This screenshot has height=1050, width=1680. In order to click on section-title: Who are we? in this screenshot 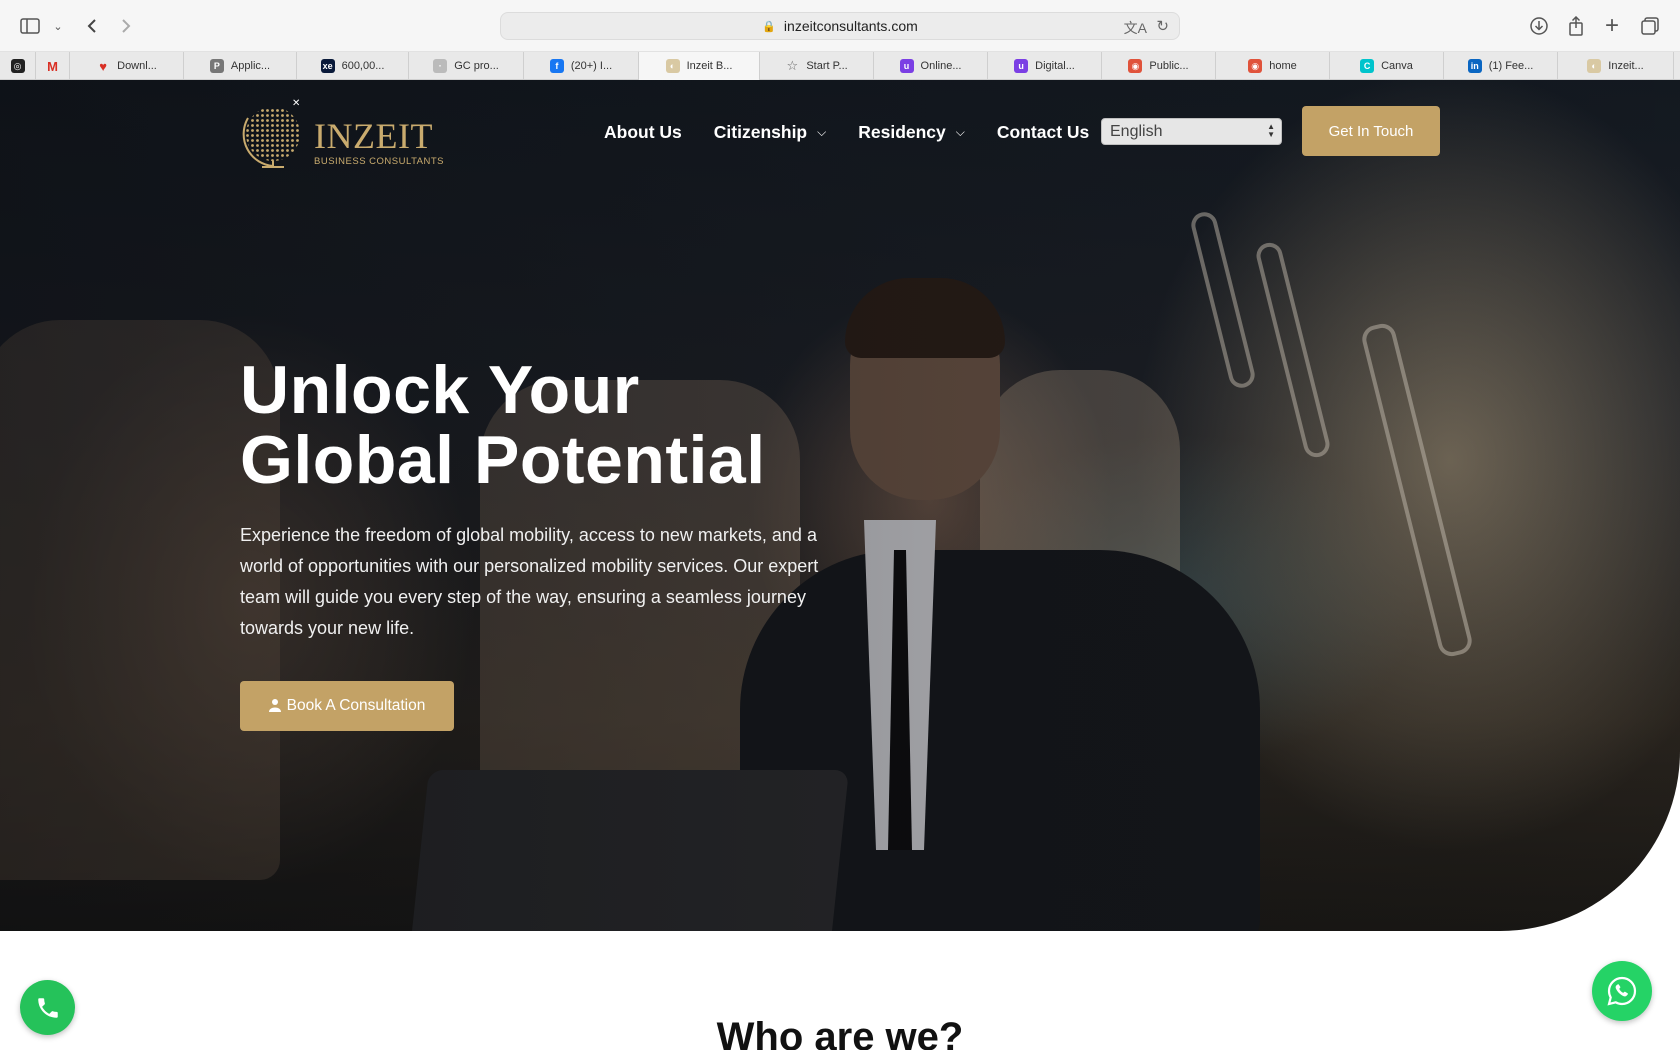, I will do `click(840, 1032)`.